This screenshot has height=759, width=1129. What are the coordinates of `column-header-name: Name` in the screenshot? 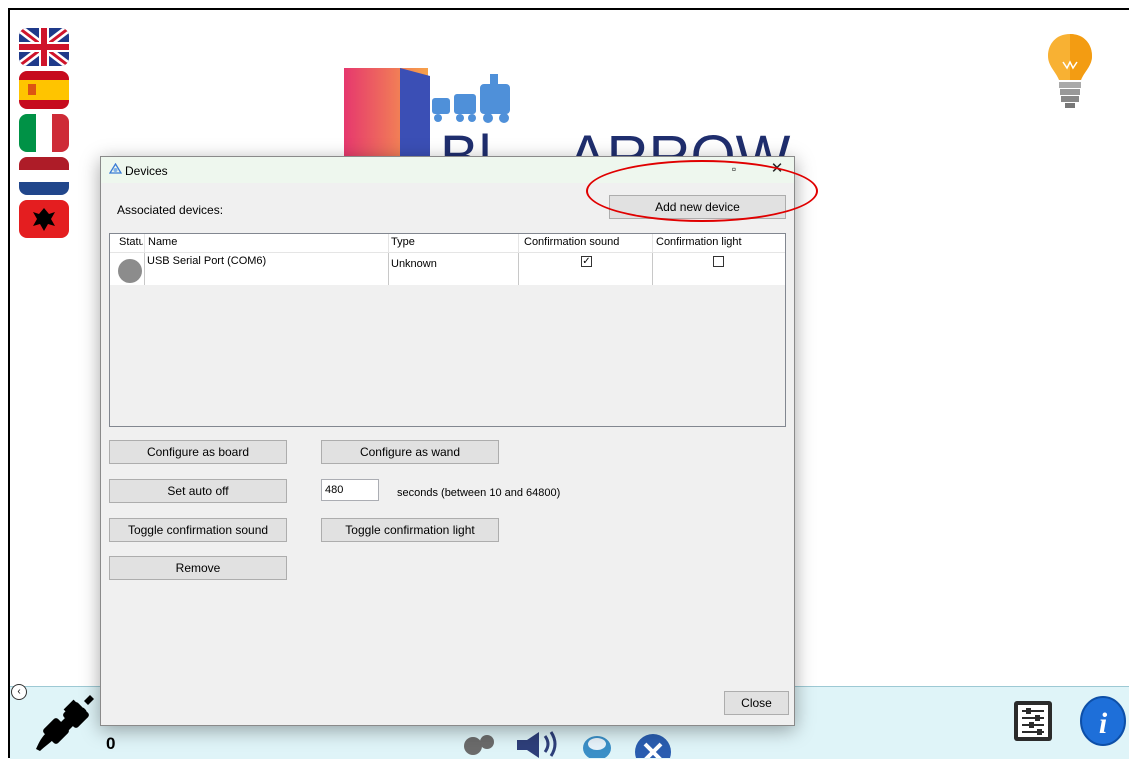 It's located at (162, 242).